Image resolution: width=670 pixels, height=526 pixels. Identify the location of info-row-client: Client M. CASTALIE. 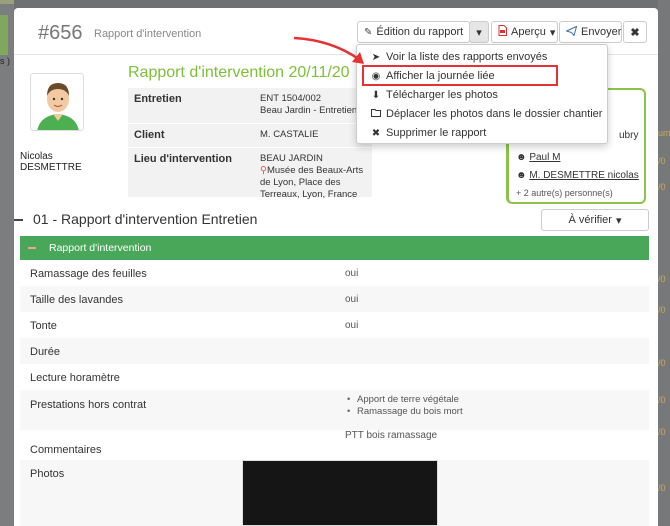
(250, 136).